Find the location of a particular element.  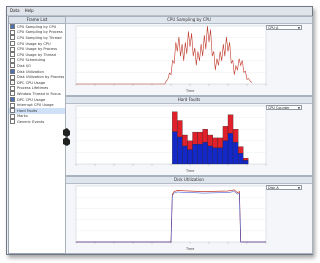

hard-faults-bar-chart is located at coordinates (171, 135).